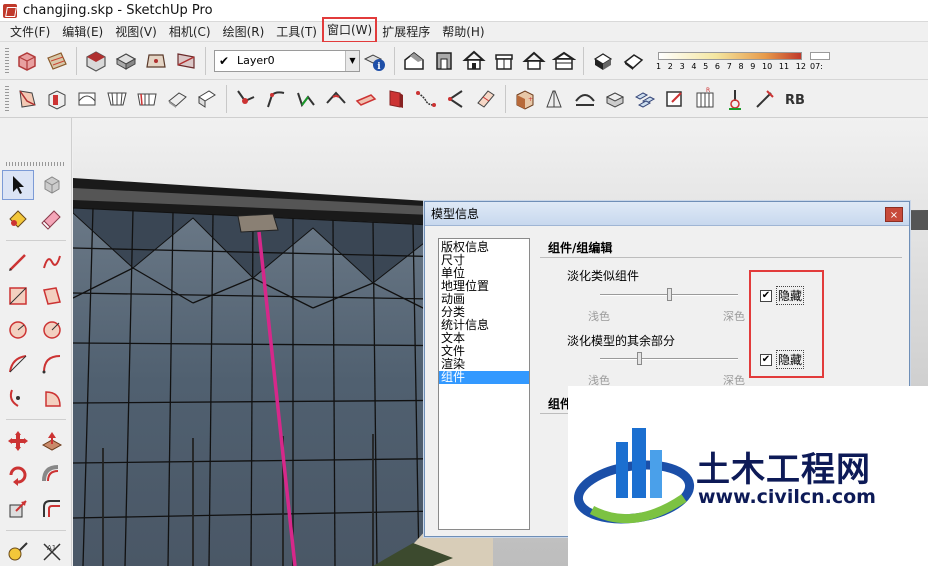 Image resolution: width=928 pixels, height=566 pixels. Describe the element at coordinates (486, 99) in the screenshot. I see `tool-face-button` at that location.